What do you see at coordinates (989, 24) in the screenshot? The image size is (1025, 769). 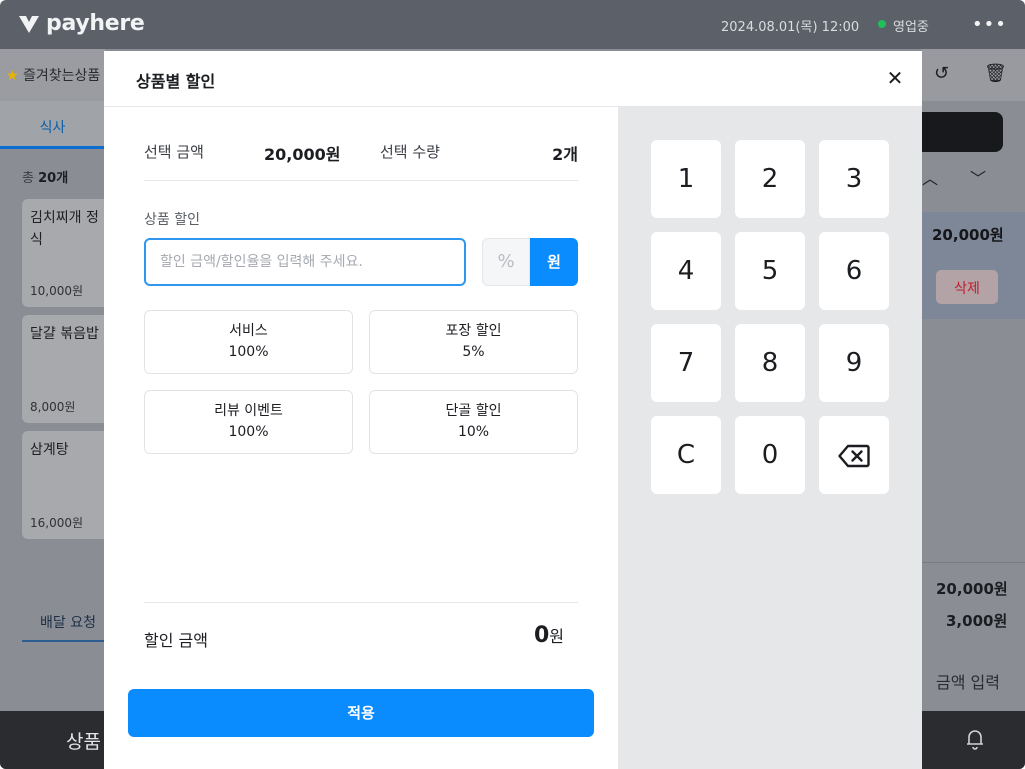 I see `more-icon: •••` at bounding box center [989, 24].